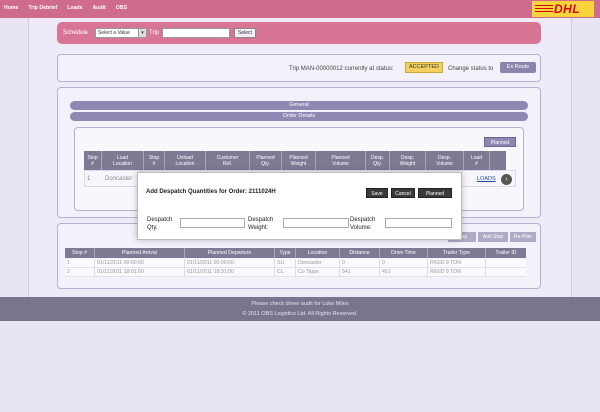 The width and height of the screenshot is (600, 412). Describe the element at coordinates (300, 9) in the screenshot. I see `top-nav-bar: Home Trip Debrief Loads Audit OBS DHL` at that location.